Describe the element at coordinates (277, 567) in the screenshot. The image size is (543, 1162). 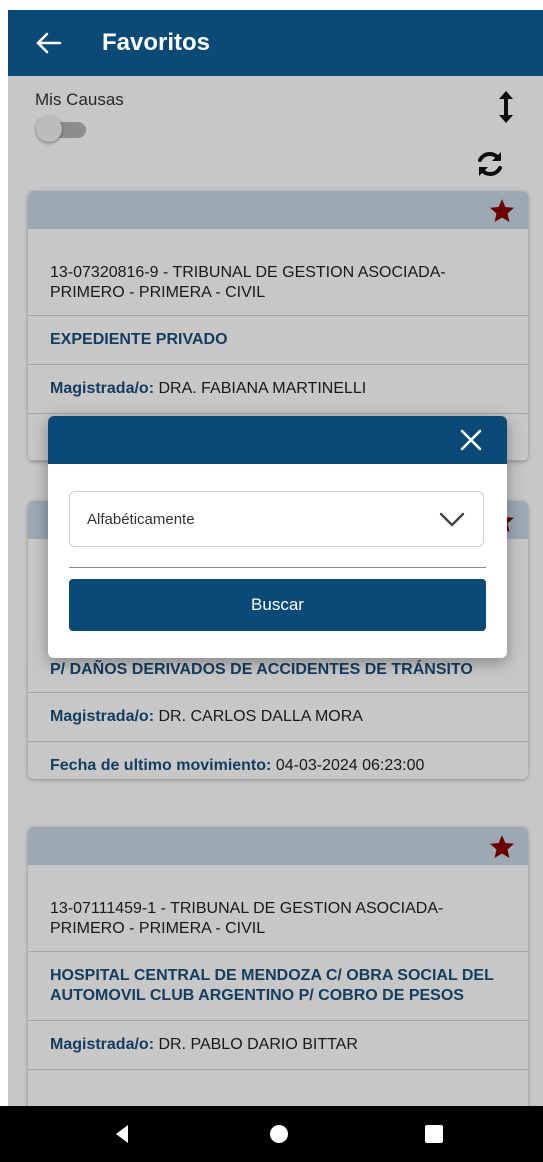
I see `divider` at that location.